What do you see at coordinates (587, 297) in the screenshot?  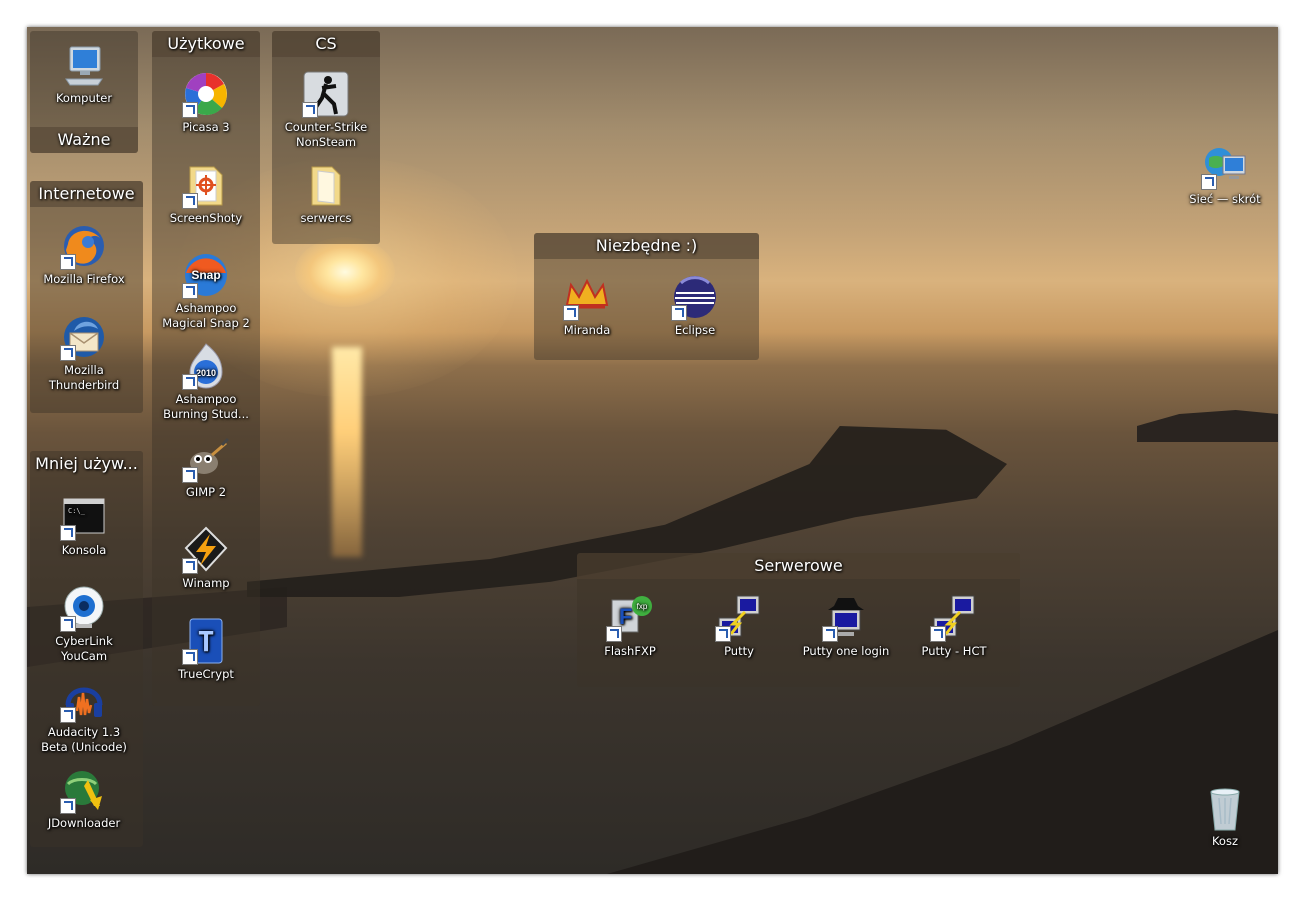 I see `miranda-icon` at bounding box center [587, 297].